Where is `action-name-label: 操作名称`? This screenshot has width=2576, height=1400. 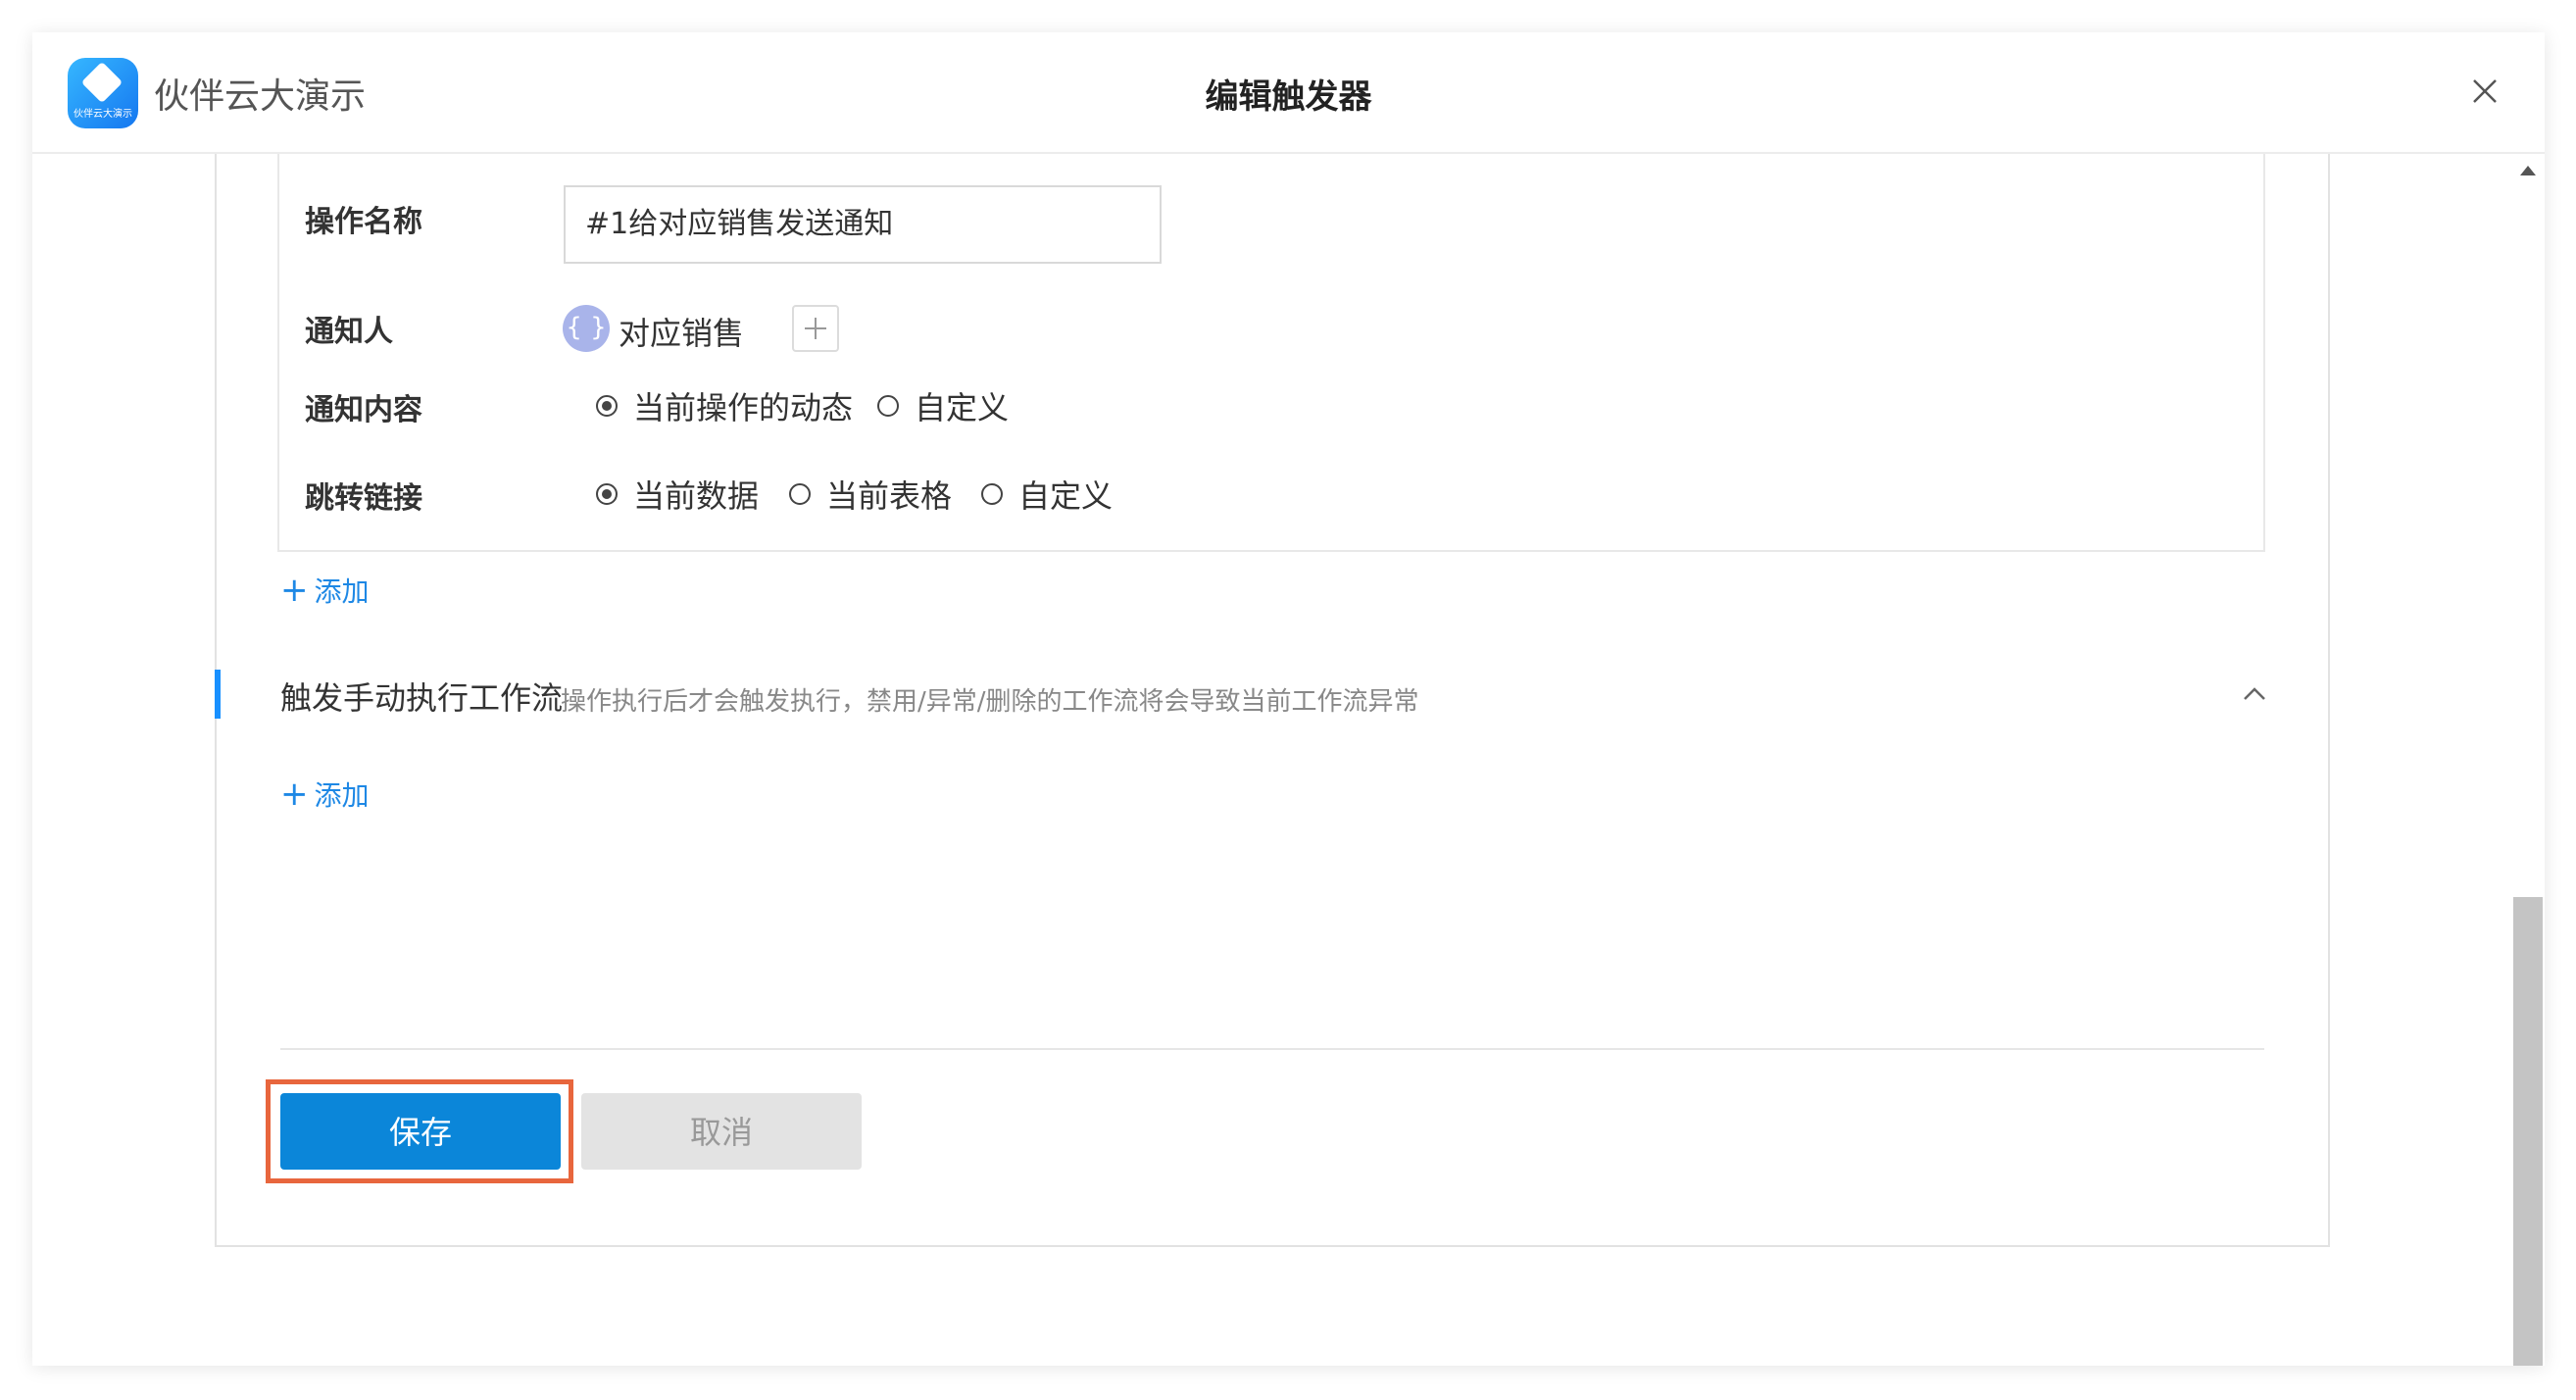 action-name-label: 操作名称 is located at coordinates (363, 222).